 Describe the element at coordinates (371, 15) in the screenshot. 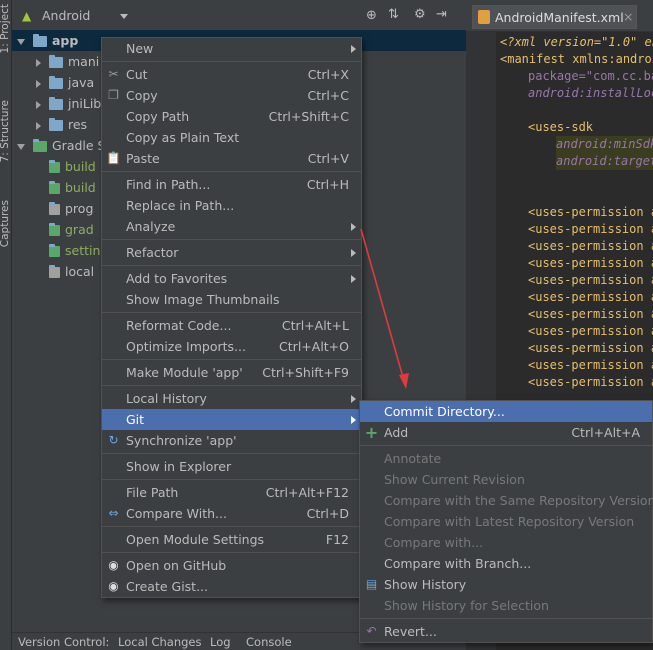

I see `target-icon: ⊕` at that location.